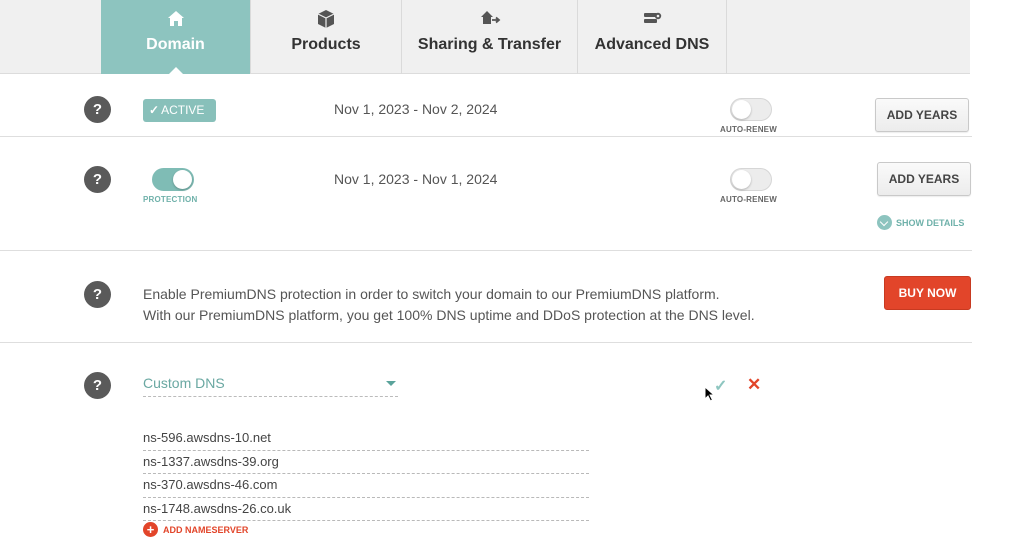 The height and width of the screenshot is (550, 1024). I want to click on nameserver-type-select: Custom DNS, so click(270, 386).